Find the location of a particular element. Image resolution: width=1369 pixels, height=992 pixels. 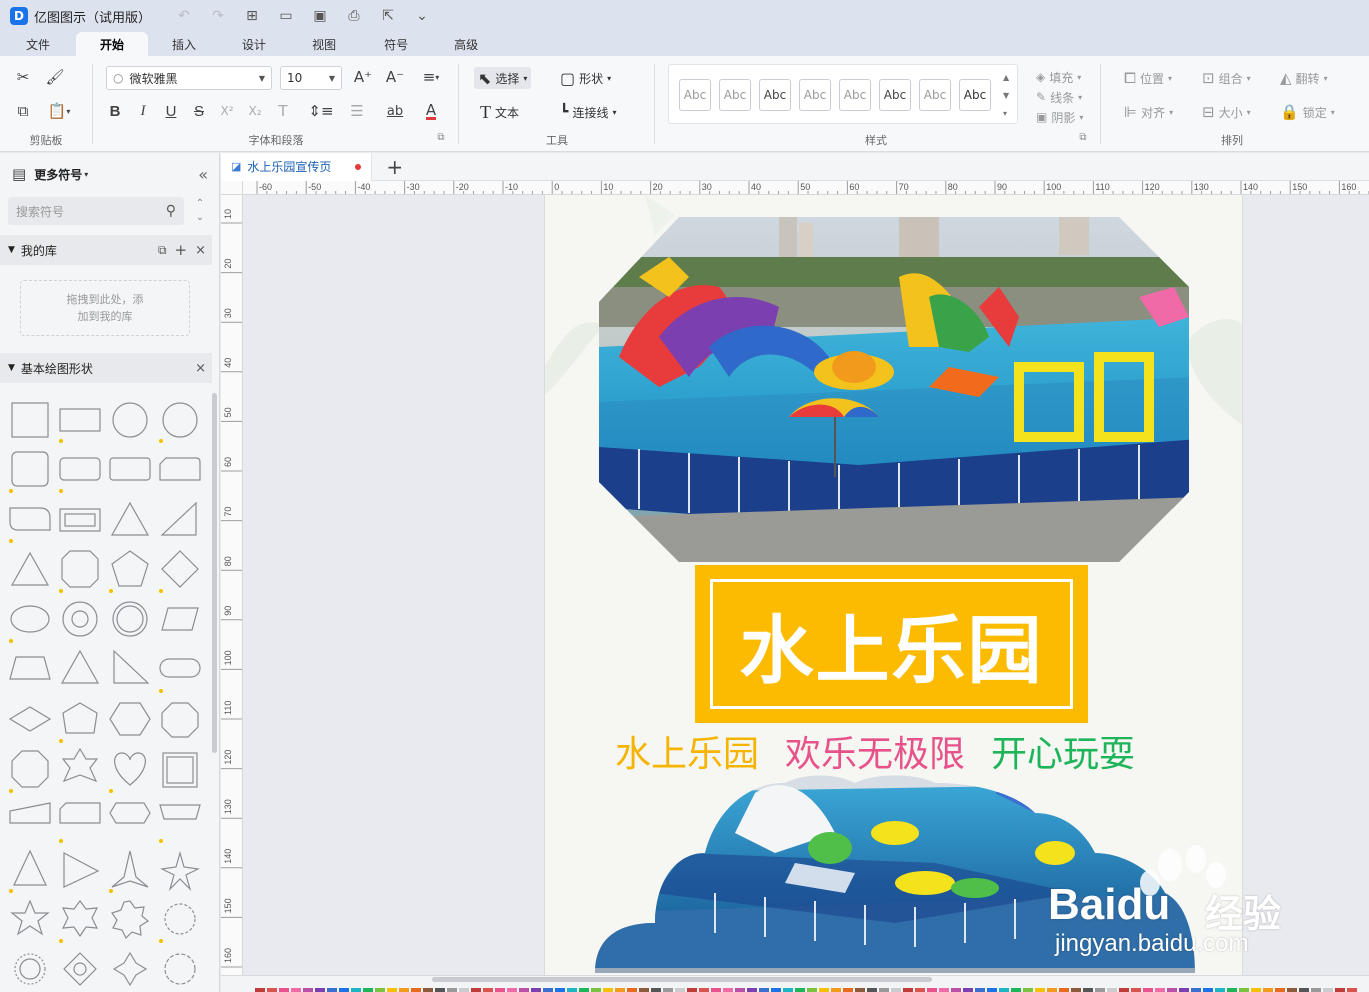

octagon-2-shape is located at coordinates (30, 769).